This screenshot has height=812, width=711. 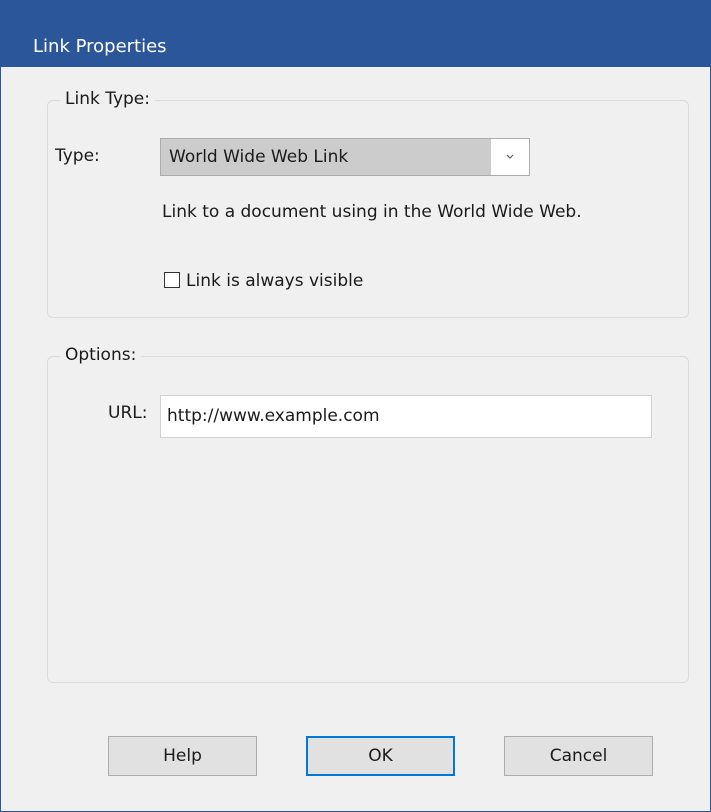 I want to click on title-bar: Link Properties, so click(x=355, y=34).